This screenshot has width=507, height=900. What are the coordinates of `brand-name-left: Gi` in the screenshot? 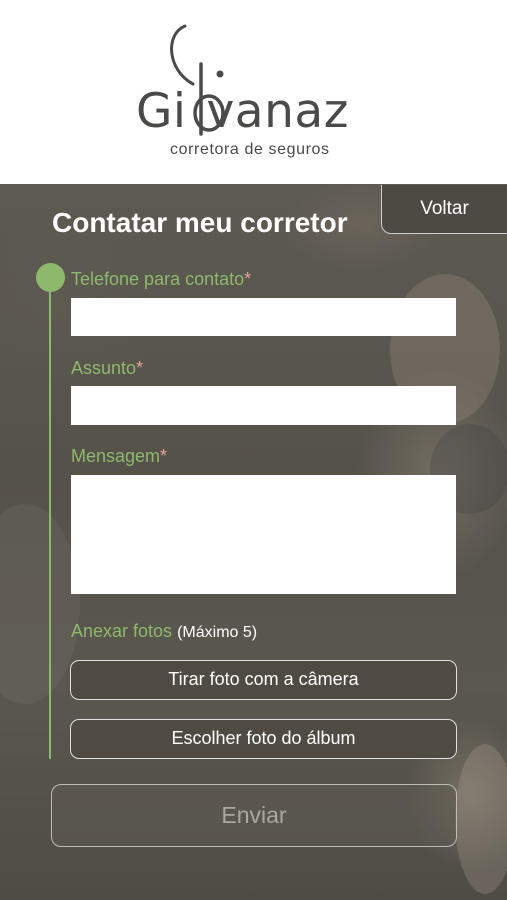 It's located at (161, 111).